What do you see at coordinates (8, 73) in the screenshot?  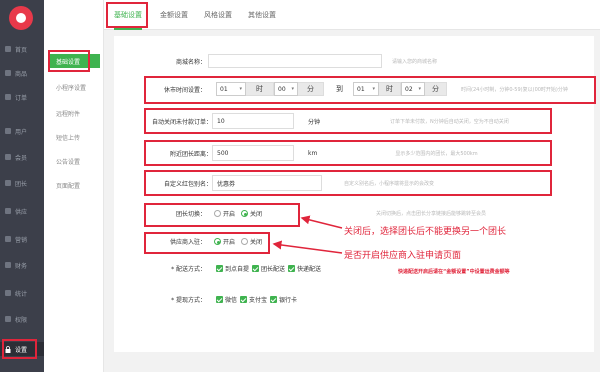 I see `goods-icon` at bounding box center [8, 73].